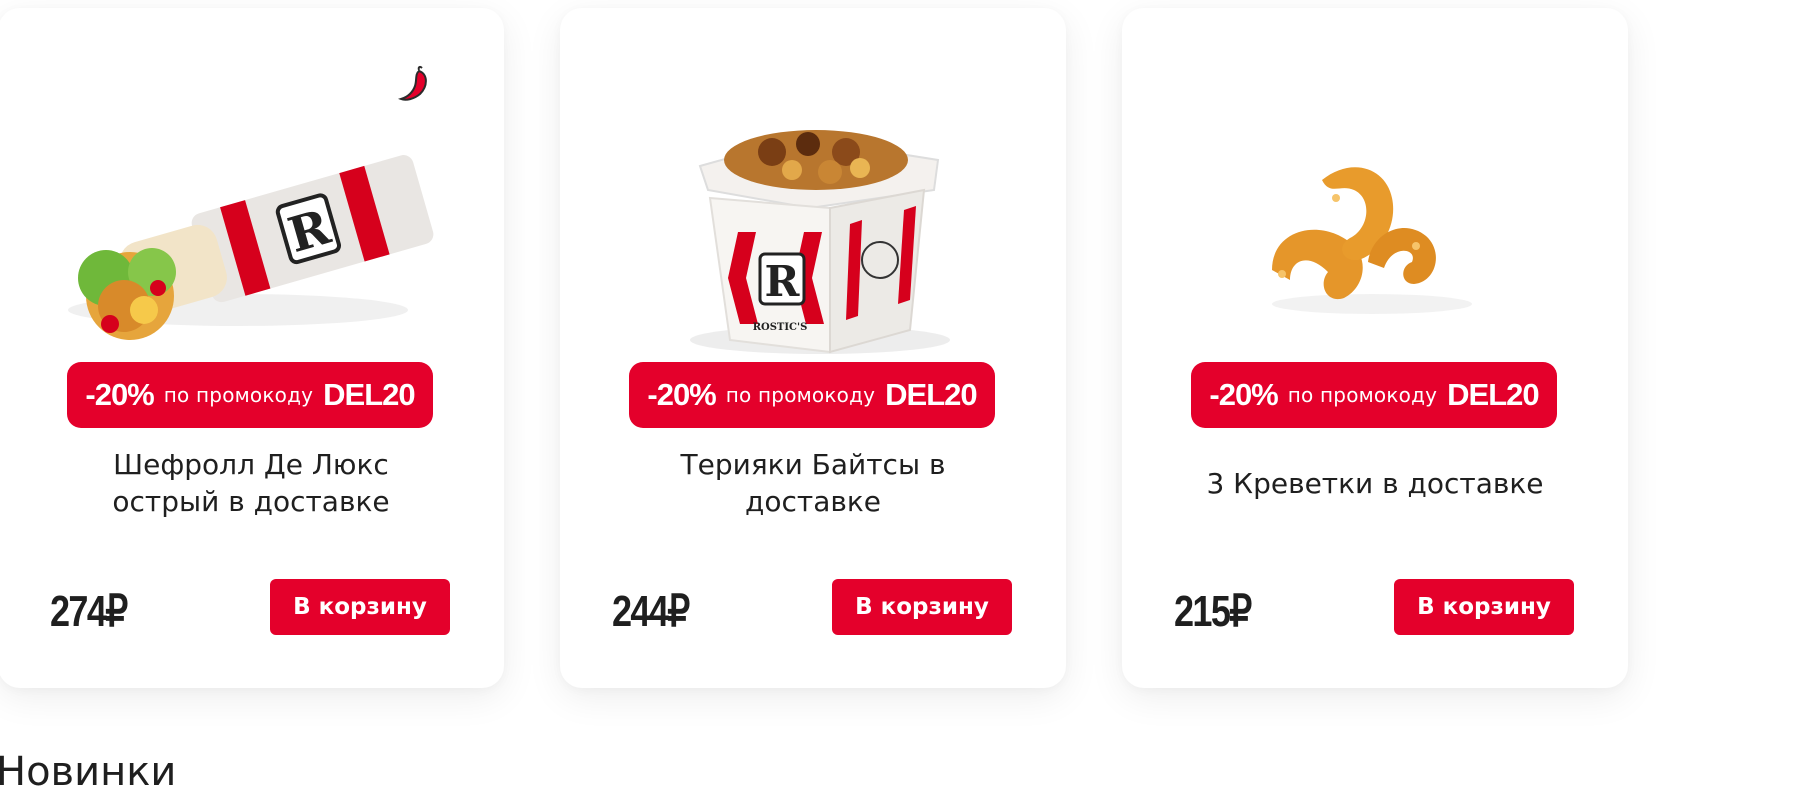  I want to click on product-price: 215₽, so click(1213, 611).